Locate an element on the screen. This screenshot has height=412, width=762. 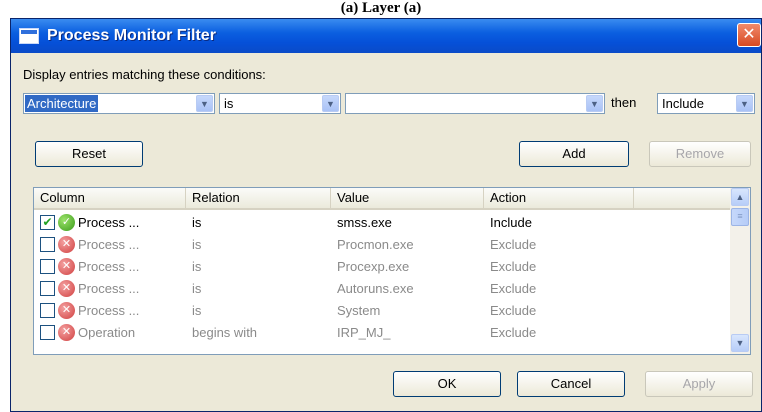
close-icon: ✕ is located at coordinates (749, 34).